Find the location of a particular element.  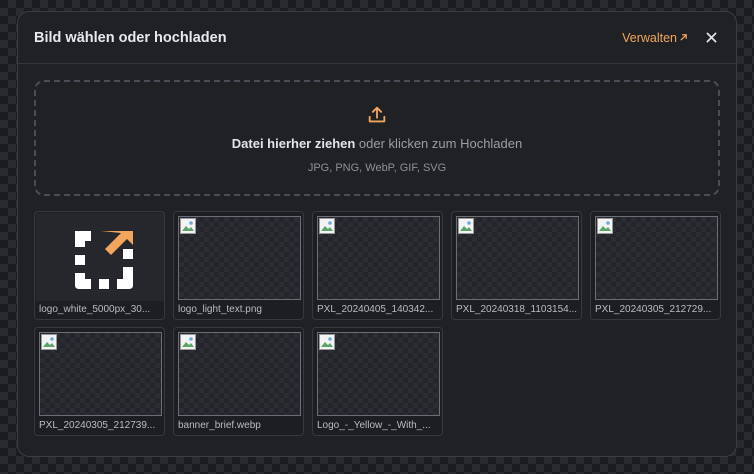

close-button is located at coordinates (711, 38).